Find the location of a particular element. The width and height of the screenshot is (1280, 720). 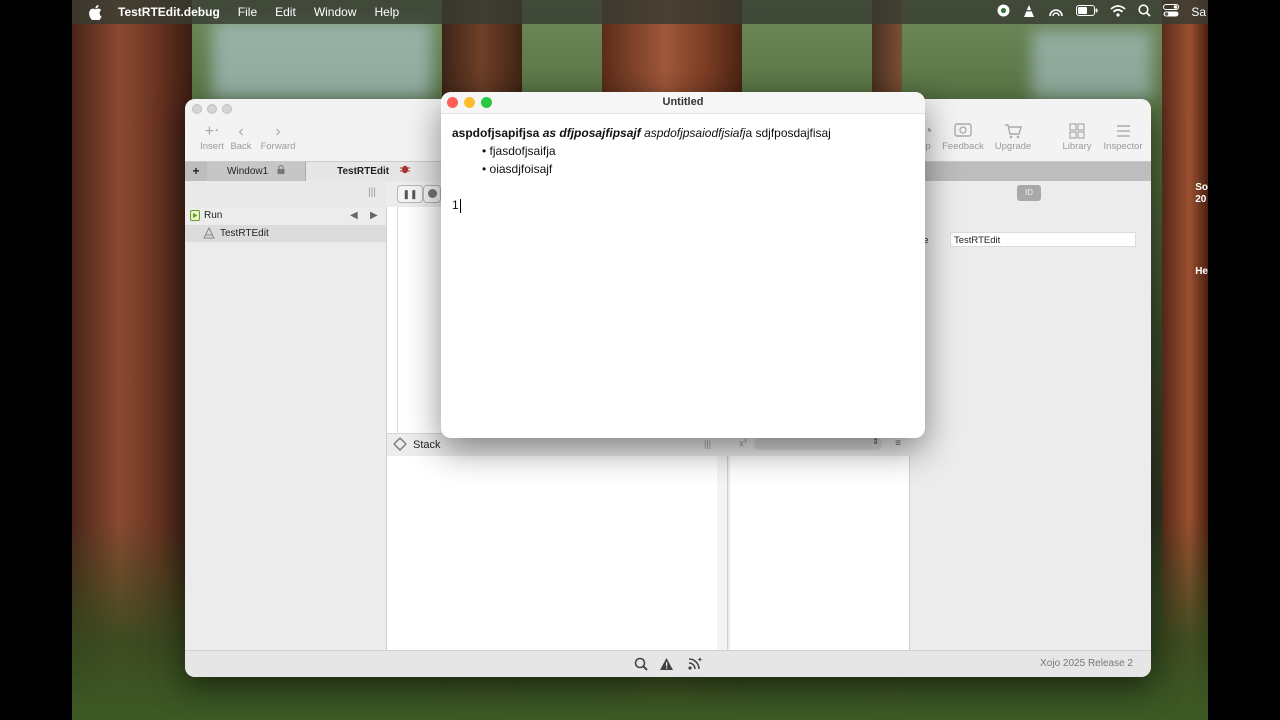

bold-text-run: aspdofjsapifjsa is located at coordinates (497, 133).